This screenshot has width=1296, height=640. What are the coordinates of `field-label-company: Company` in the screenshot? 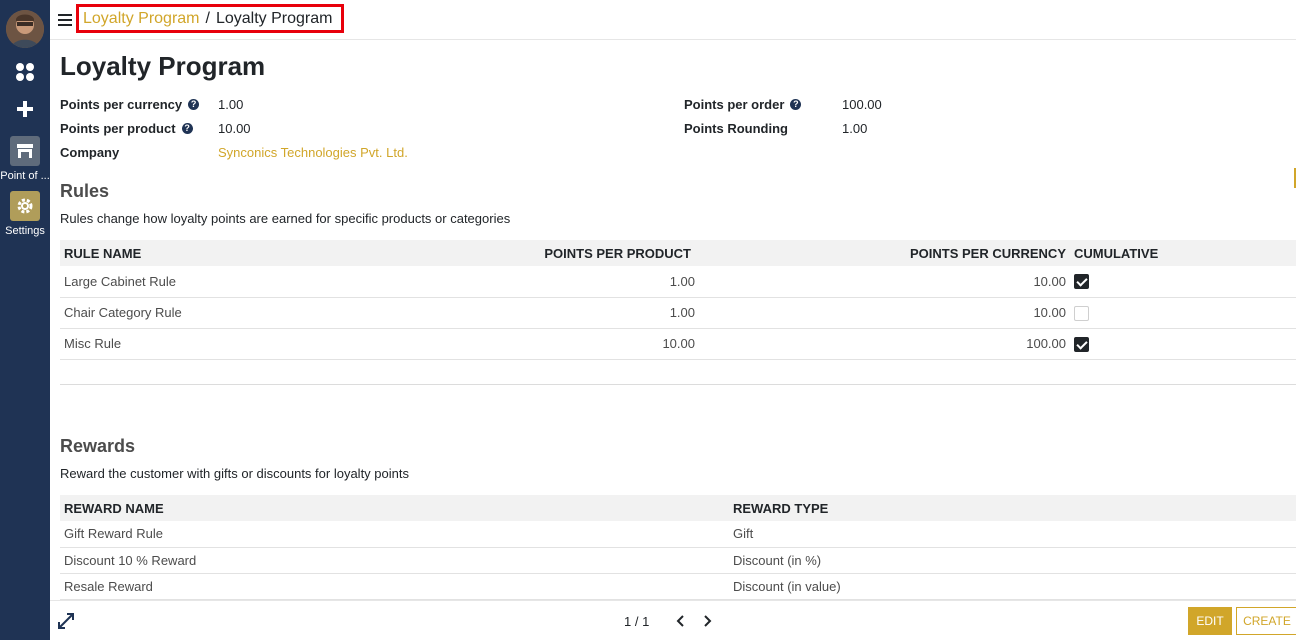 It's located at (89, 152).